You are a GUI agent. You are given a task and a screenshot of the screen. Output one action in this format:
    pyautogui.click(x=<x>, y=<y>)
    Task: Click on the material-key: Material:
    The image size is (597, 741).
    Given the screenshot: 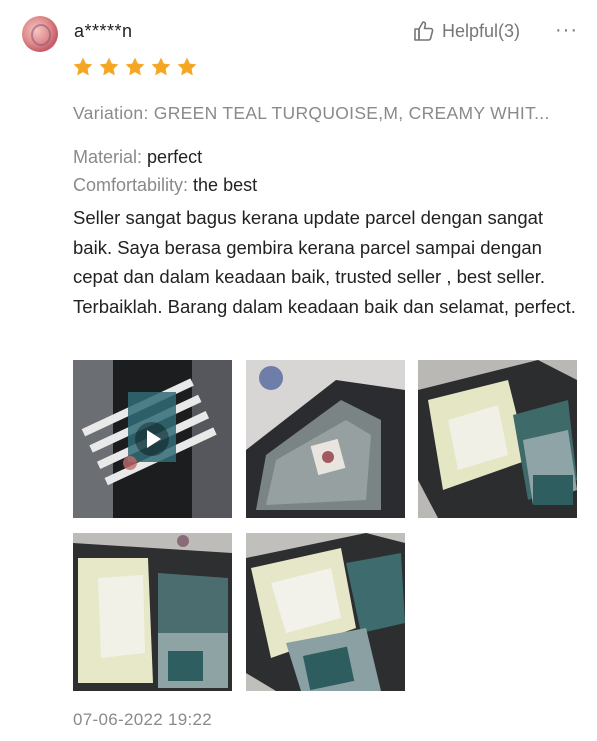 What is the action you would take?
    pyautogui.click(x=108, y=157)
    